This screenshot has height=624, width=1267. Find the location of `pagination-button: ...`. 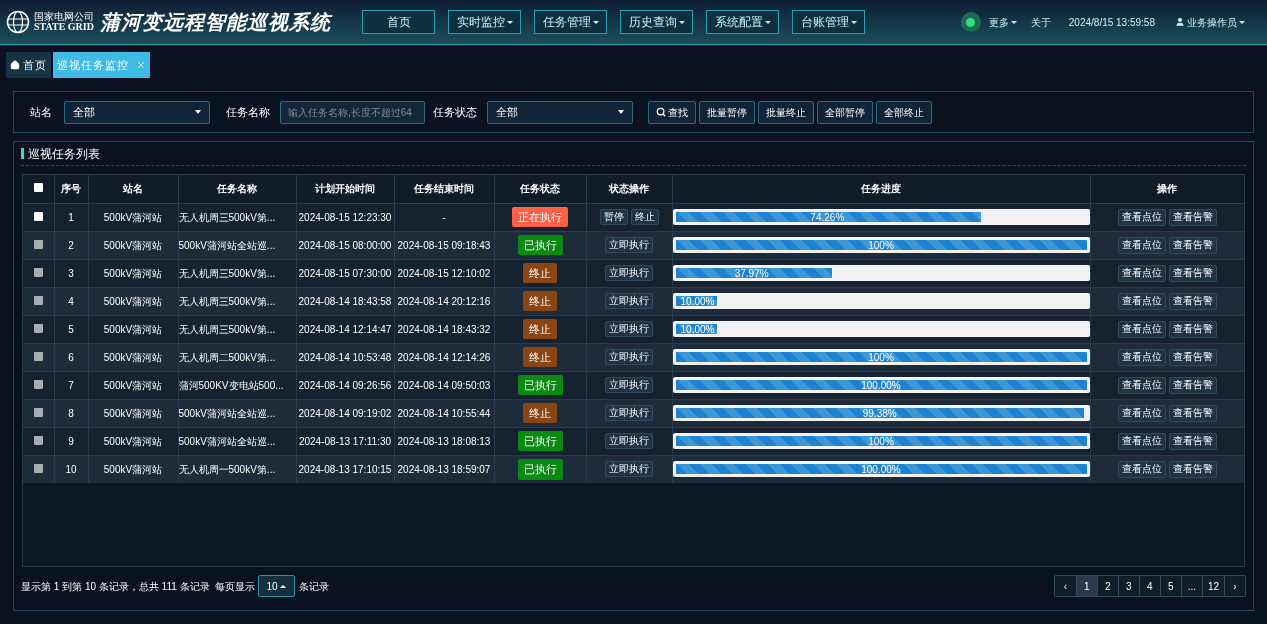

pagination-button: ... is located at coordinates (1191, 586).